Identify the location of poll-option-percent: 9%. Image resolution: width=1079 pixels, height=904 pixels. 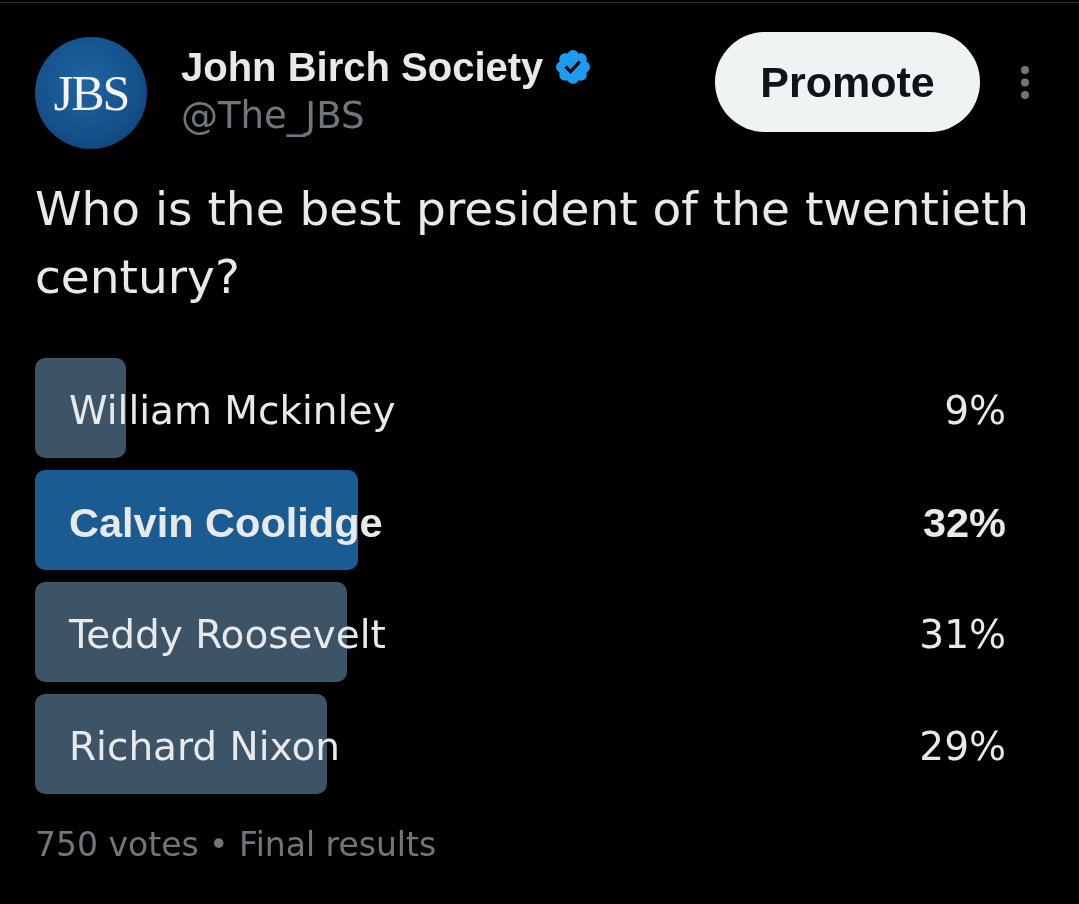
(975, 411).